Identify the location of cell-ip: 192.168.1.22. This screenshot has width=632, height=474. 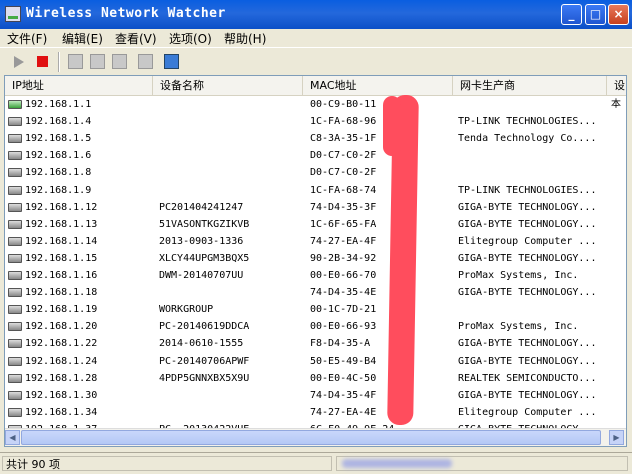
(61, 344).